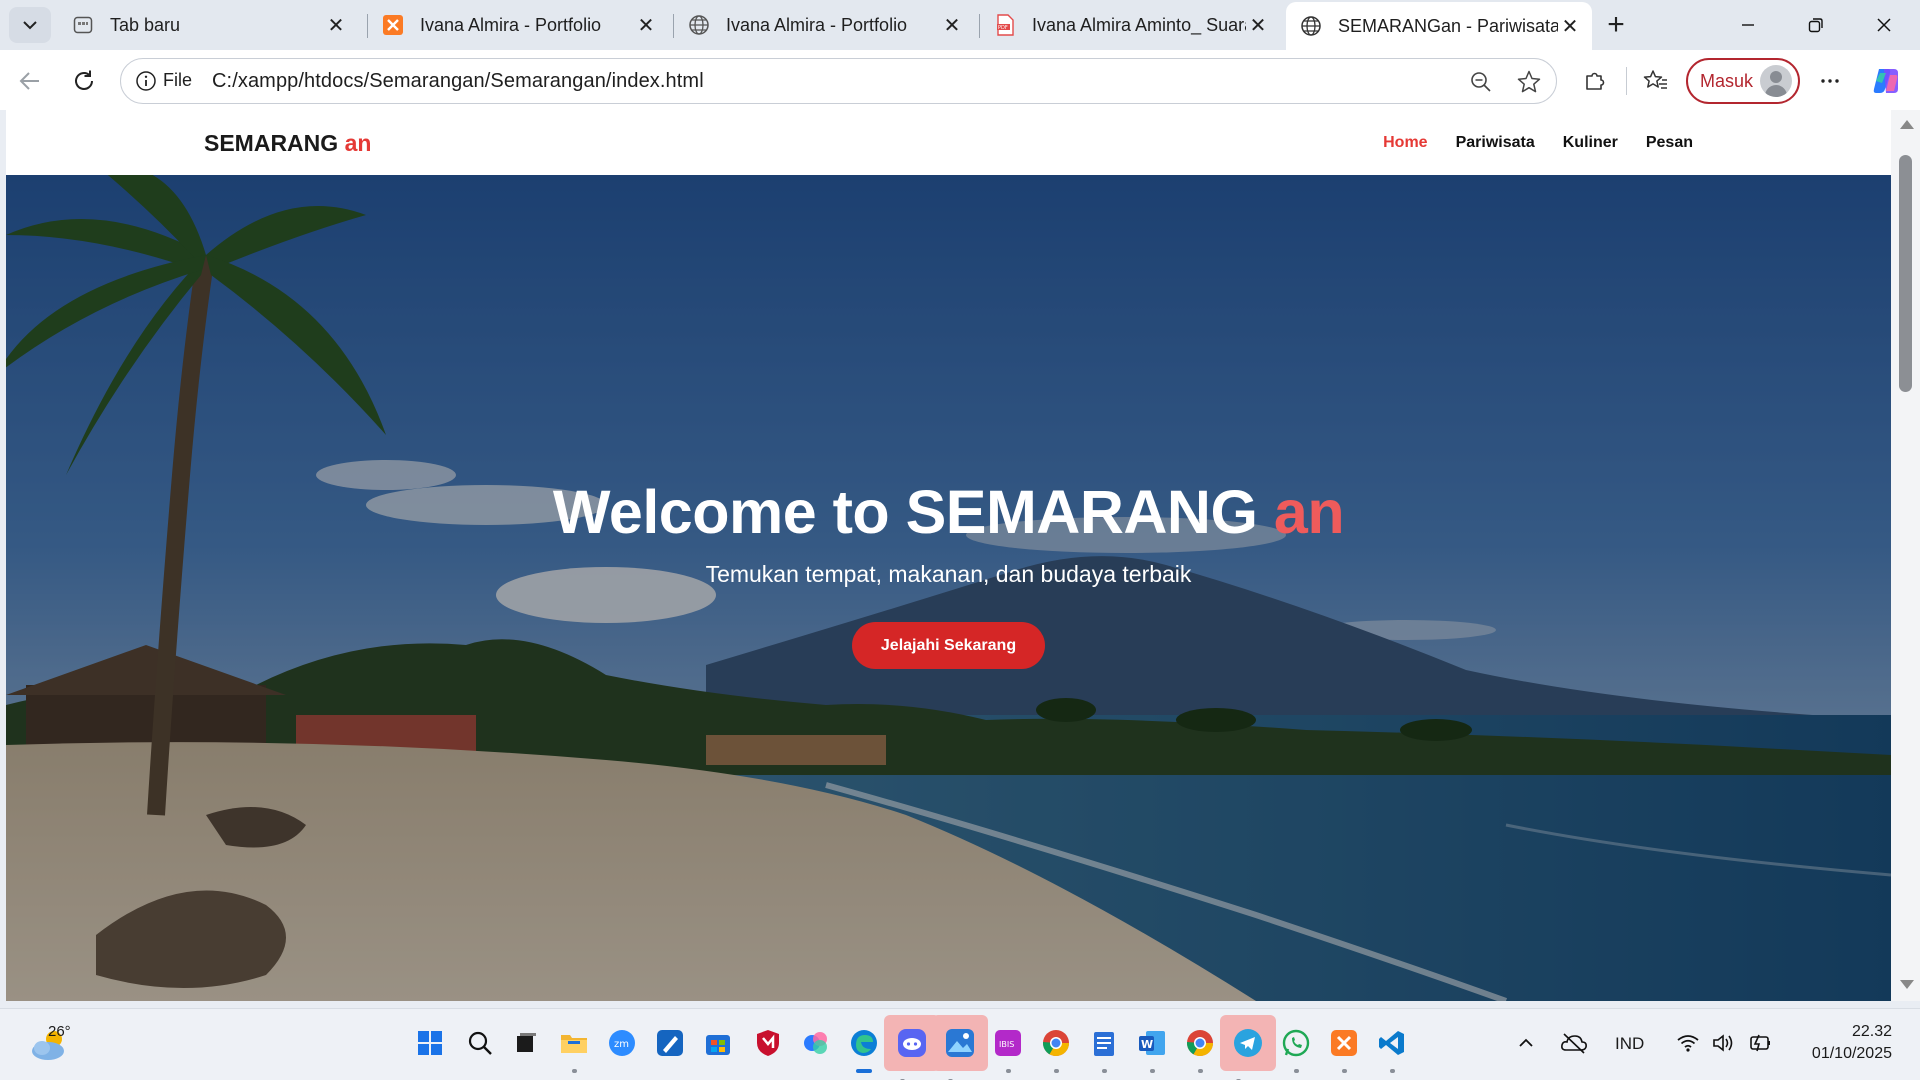 Image resolution: width=1920 pixels, height=1080 pixels. What do you see at coordinates (30, 25) in the screenshot?
I see `tab-list-button` at bounding box center [30, 25].